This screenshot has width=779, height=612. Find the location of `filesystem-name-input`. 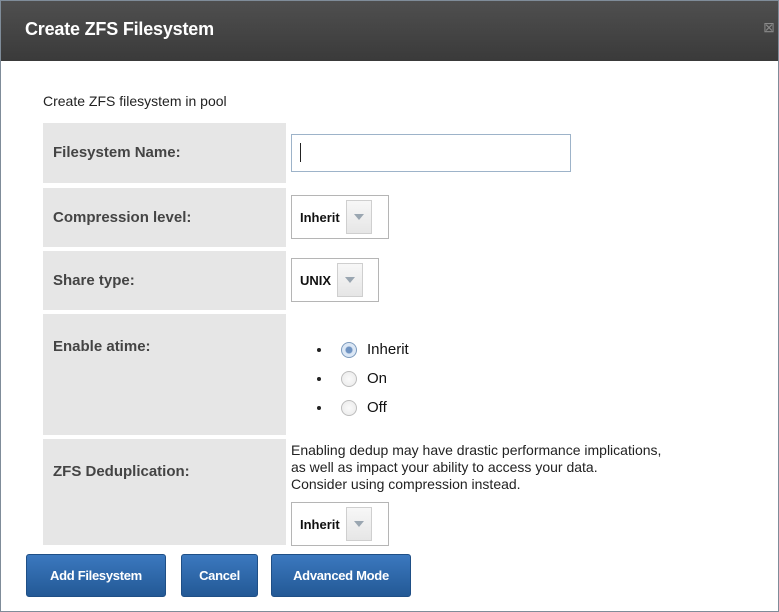

filesystem-name-input is located at coordinates (431, 153).